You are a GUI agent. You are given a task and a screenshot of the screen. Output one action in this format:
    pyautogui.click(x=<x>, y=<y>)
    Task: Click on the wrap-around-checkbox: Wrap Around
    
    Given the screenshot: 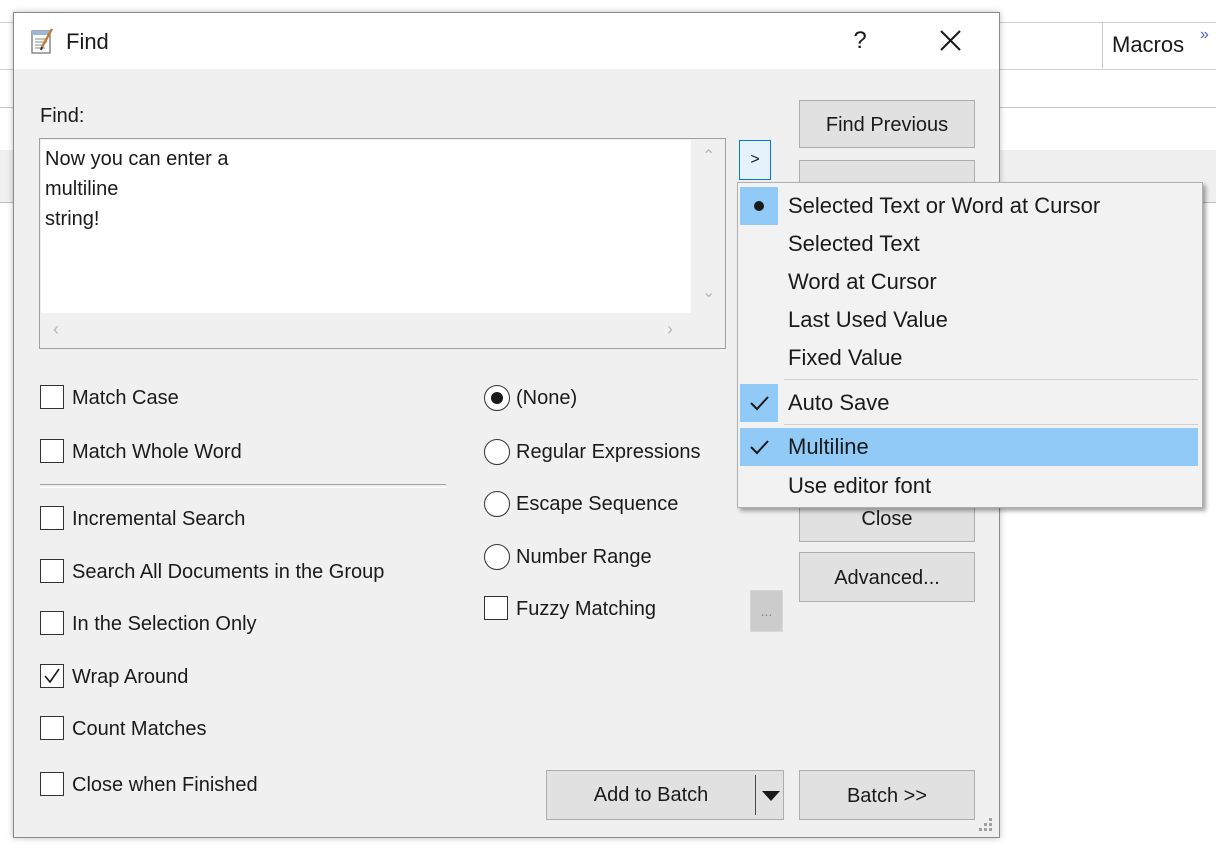 What is the action you would take?
    pyautogui.click(x=114, y=677)
    